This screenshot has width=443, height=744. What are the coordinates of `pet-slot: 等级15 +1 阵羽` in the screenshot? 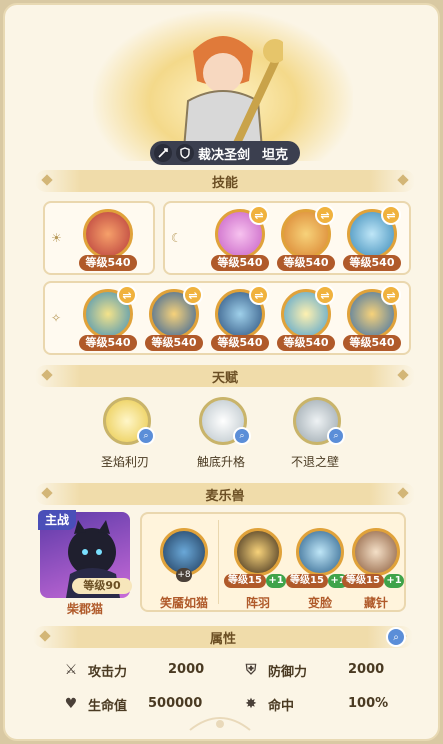 It's located at (256, 564).